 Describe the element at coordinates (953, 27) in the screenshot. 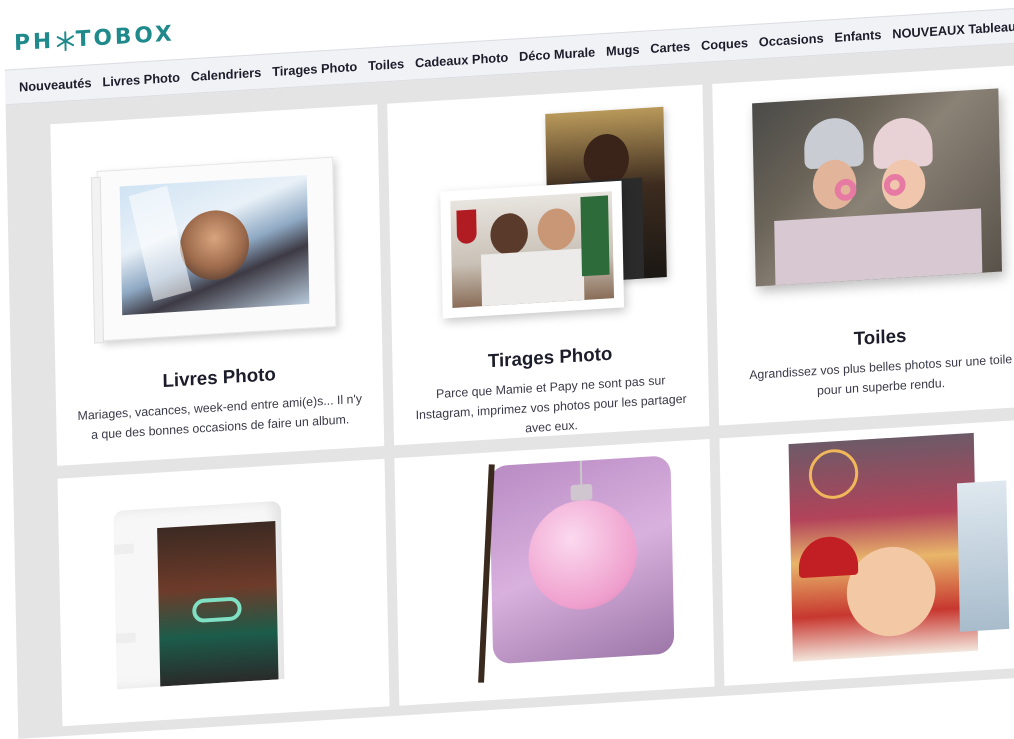

I see `nav-item-tableaux-photo: NOUVEAUX Tableaux Photo Ac` at that location.